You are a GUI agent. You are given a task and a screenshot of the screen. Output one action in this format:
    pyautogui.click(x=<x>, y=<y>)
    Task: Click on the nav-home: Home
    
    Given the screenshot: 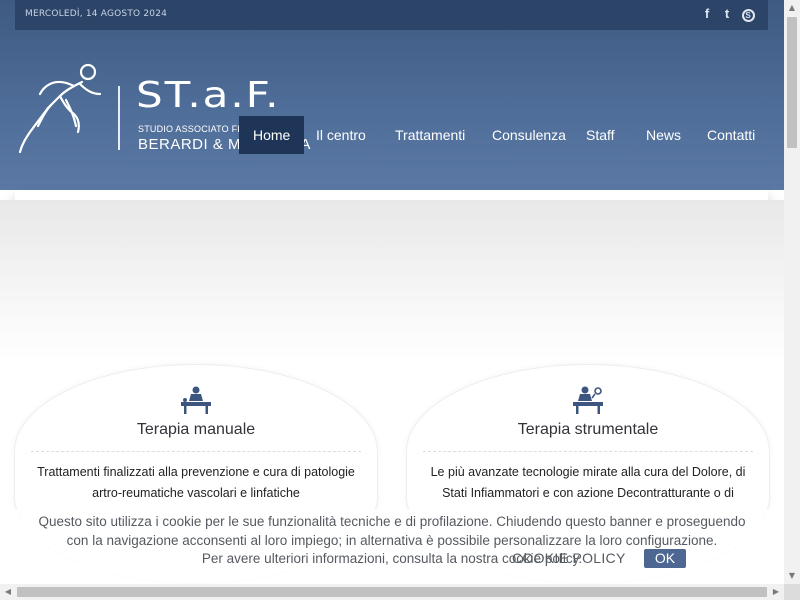 What is the action you would take?
    pyautogui.click(x=272, y=135)
    